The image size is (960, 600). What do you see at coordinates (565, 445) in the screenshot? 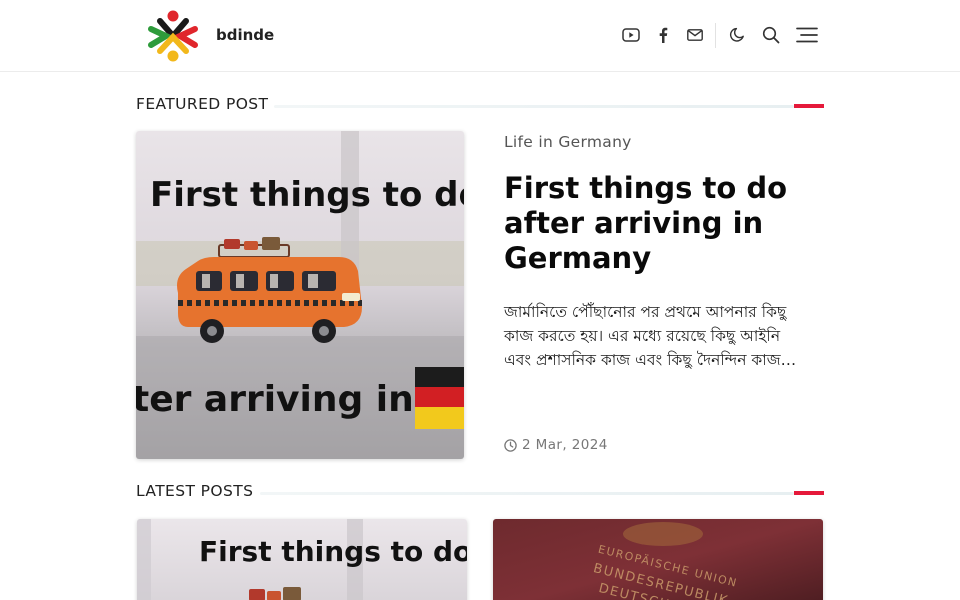
I see `featured-date-text: 2 Mar, 2024` at bounding box center [565, 445].